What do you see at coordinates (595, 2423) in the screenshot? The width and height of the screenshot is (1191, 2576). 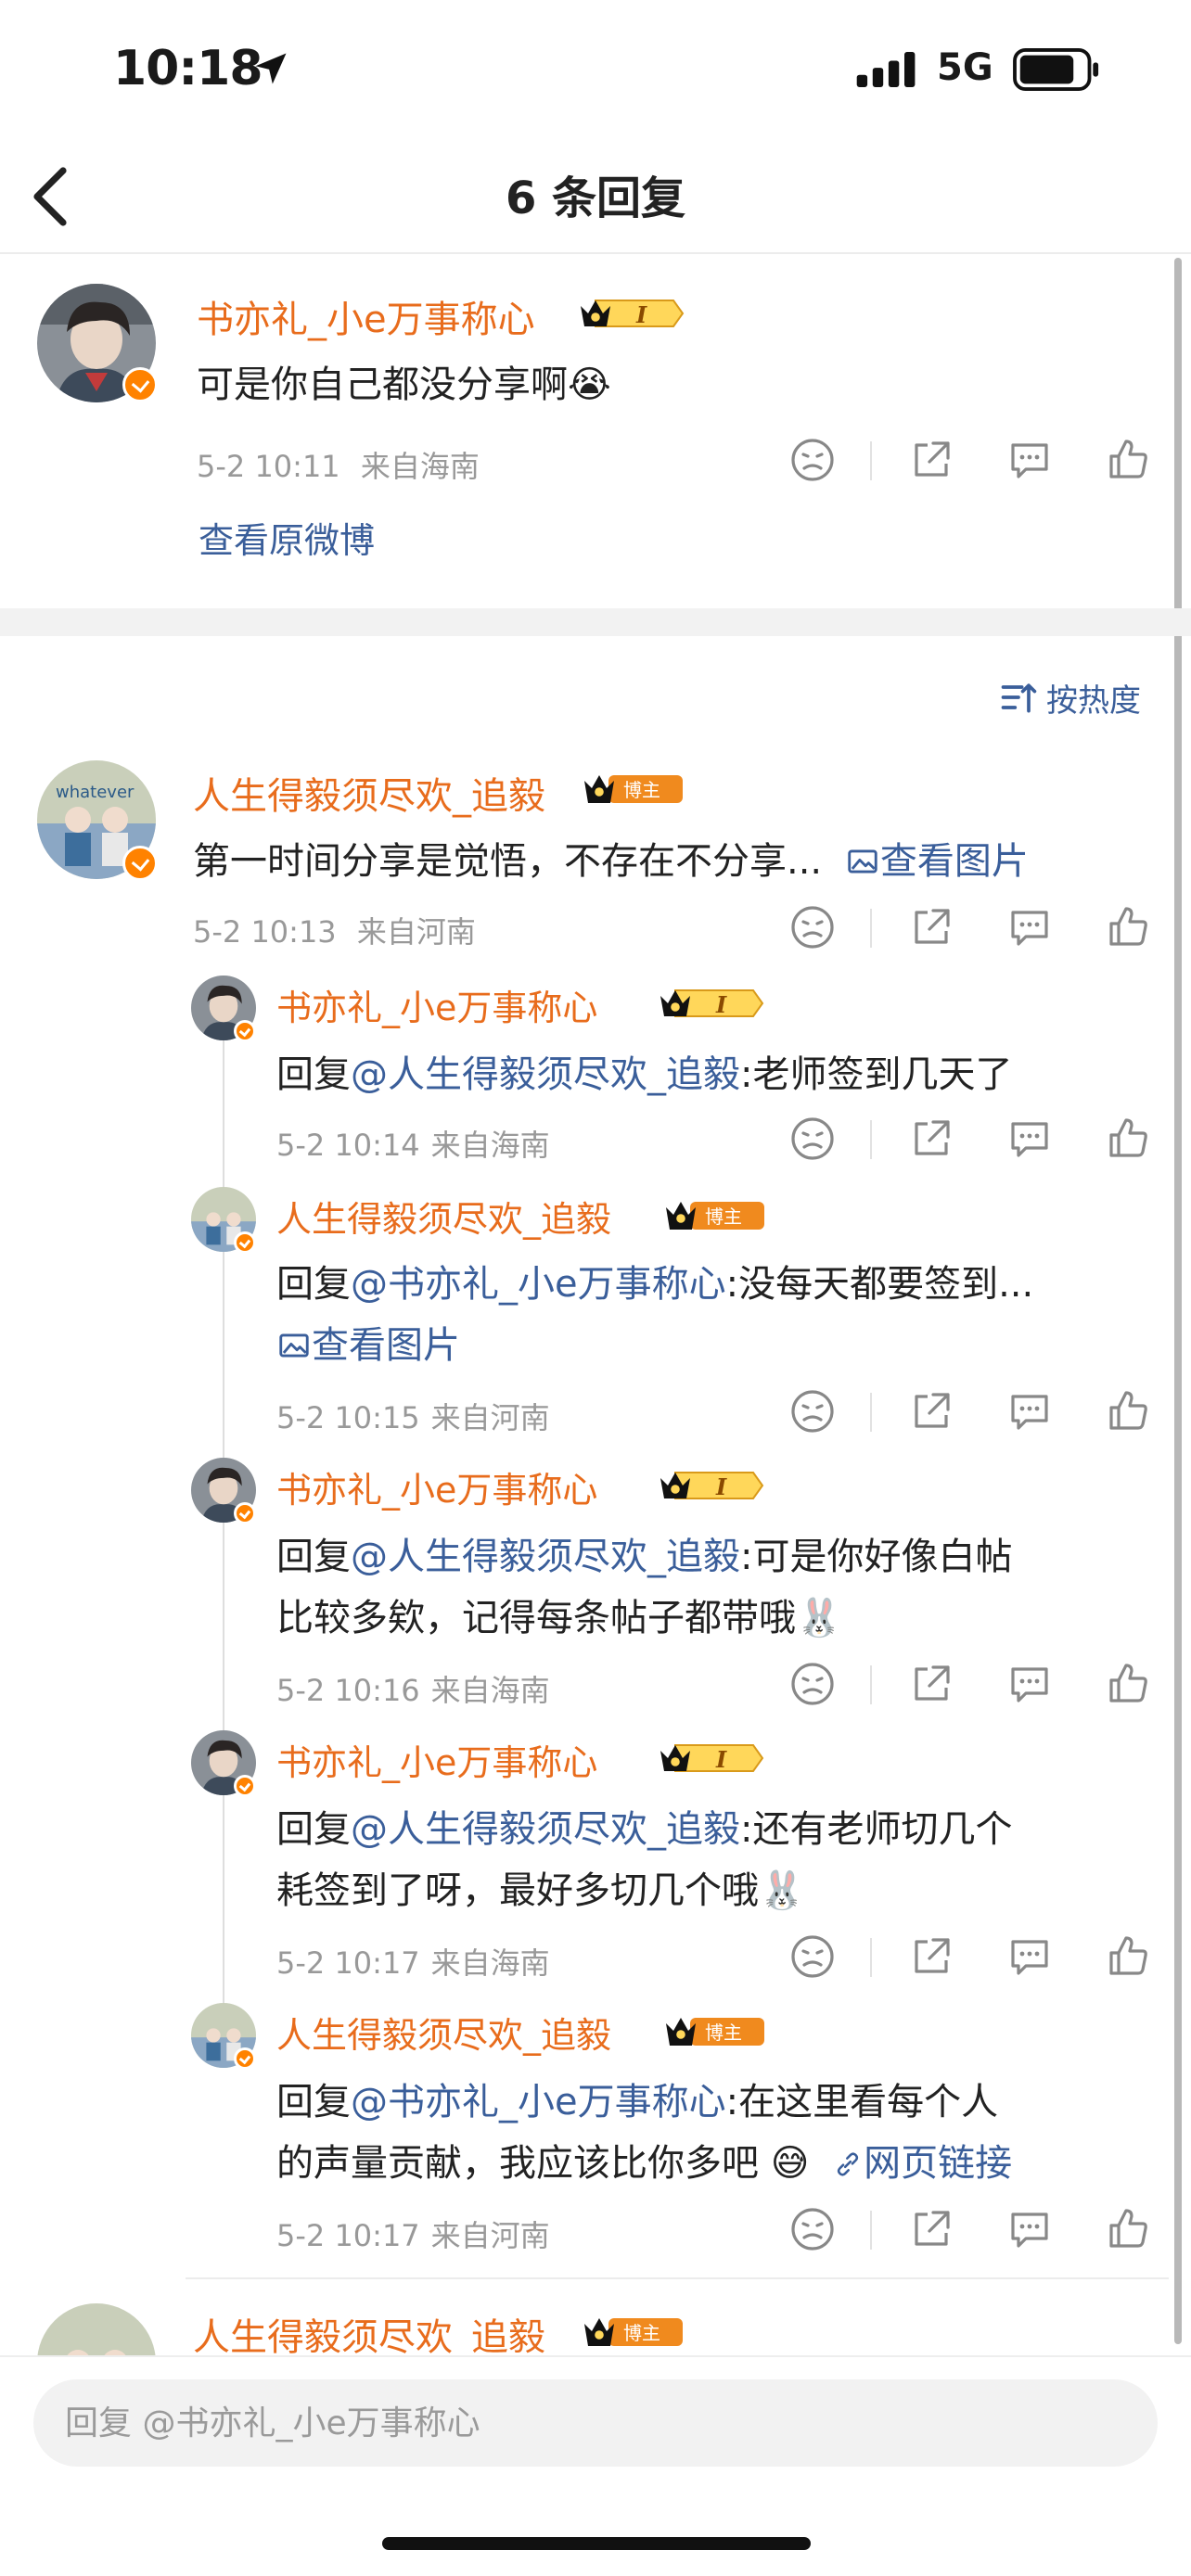 I see `reply-input` at bounding box center [595, 2423].